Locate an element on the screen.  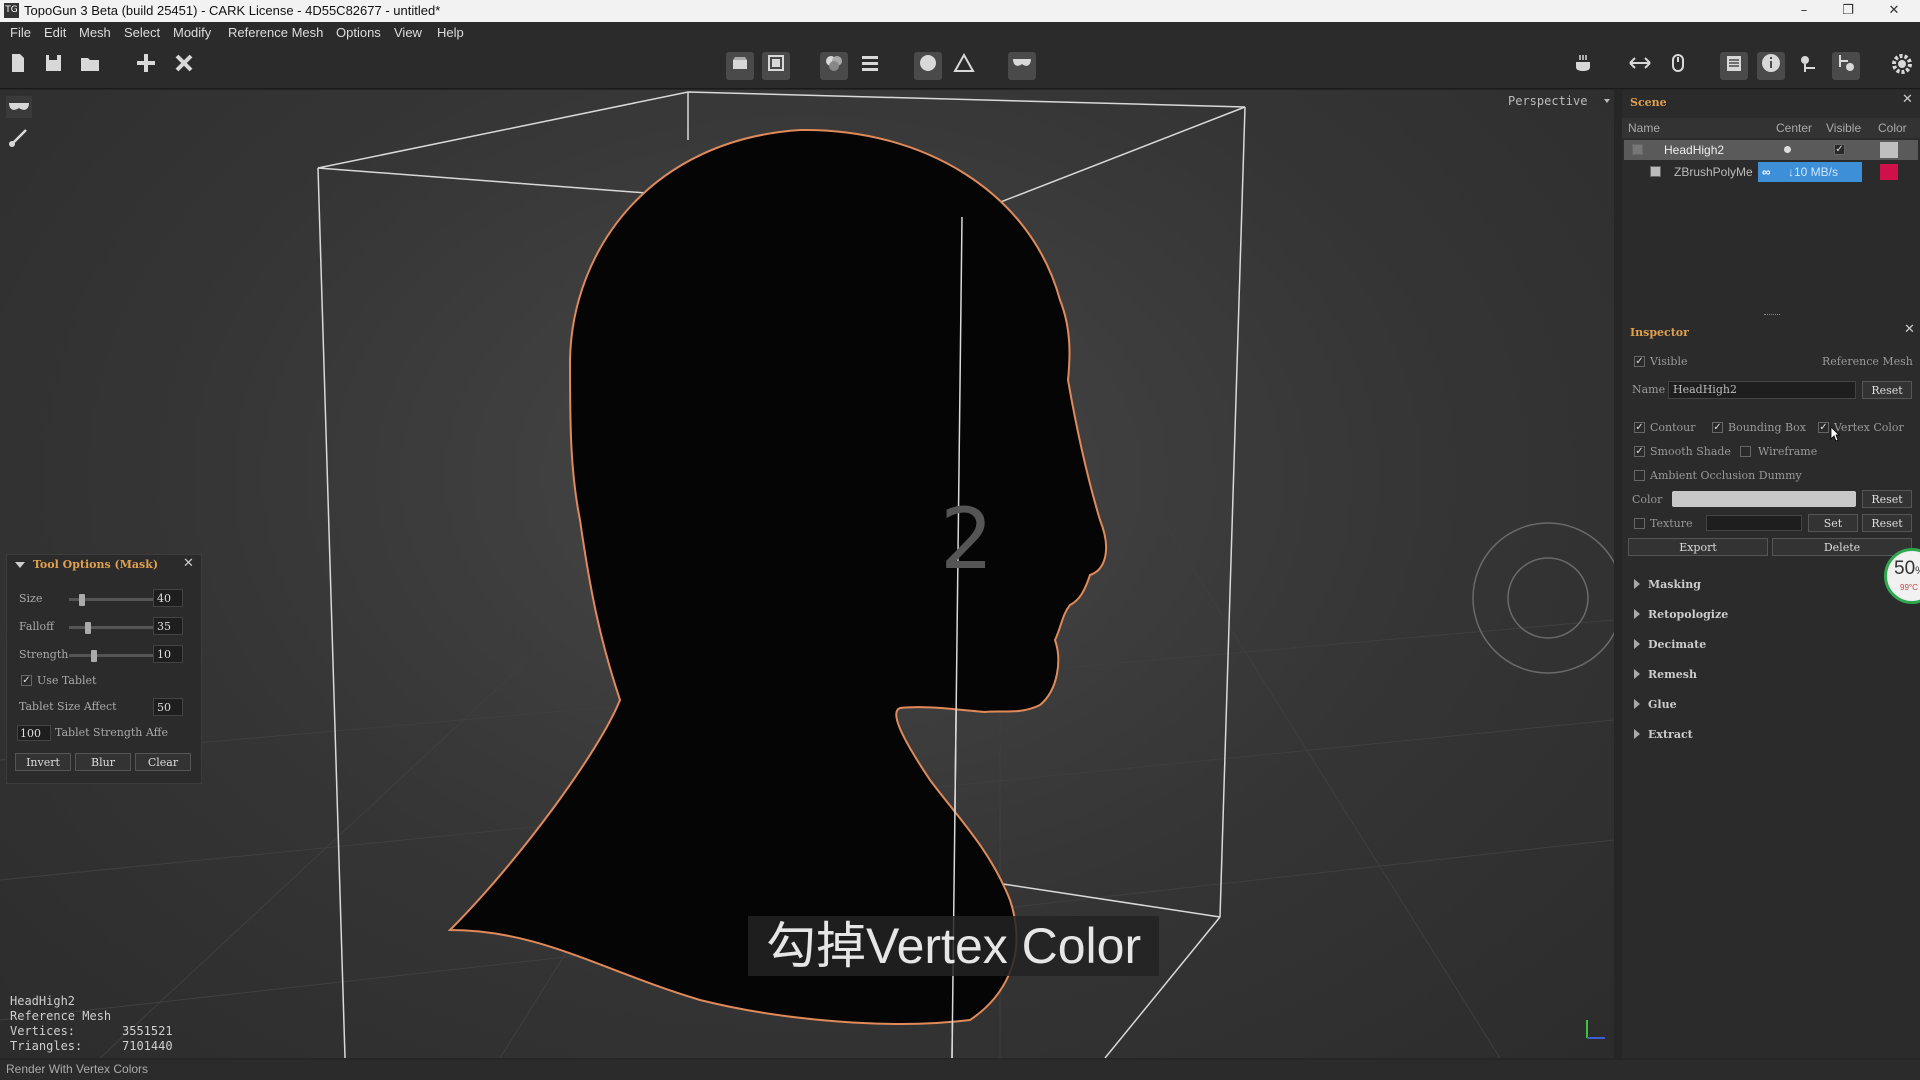
falloff-knob is located at coordinates (88, 628).